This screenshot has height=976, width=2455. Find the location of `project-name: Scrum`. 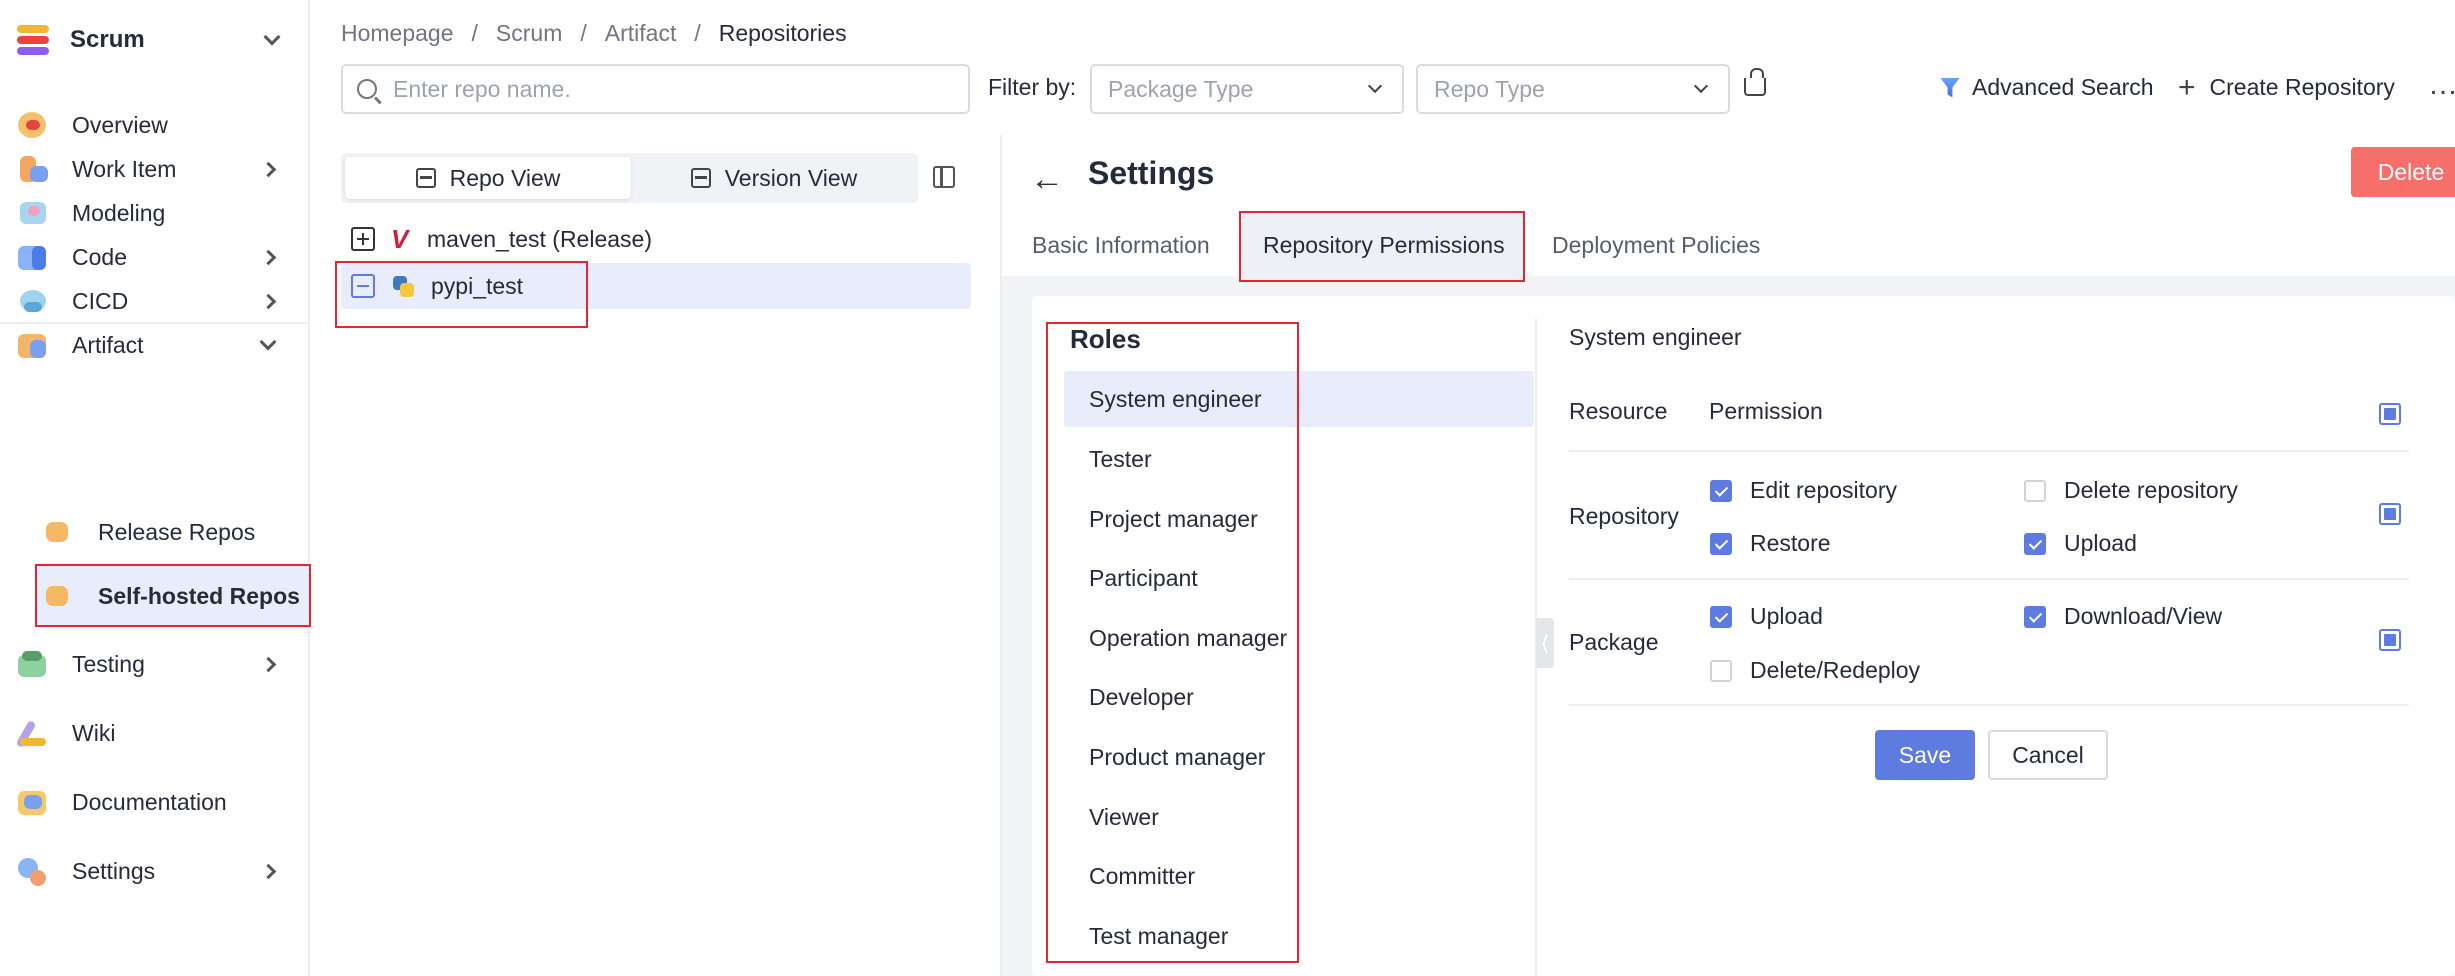

project-name: Scrum is located at coordinates (107, 39).